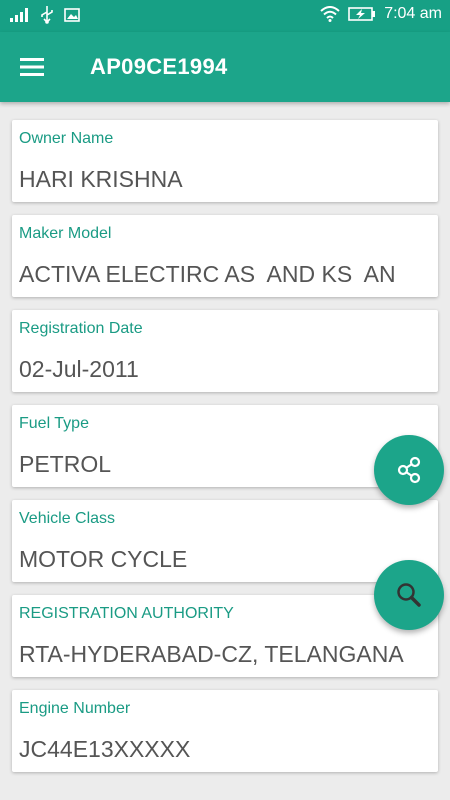 The height and width of the screenshot is (800, 450). Describe the element at coordinates (225, 16) in the screenshot. I see `status-bar: 7:04 am` at that location.